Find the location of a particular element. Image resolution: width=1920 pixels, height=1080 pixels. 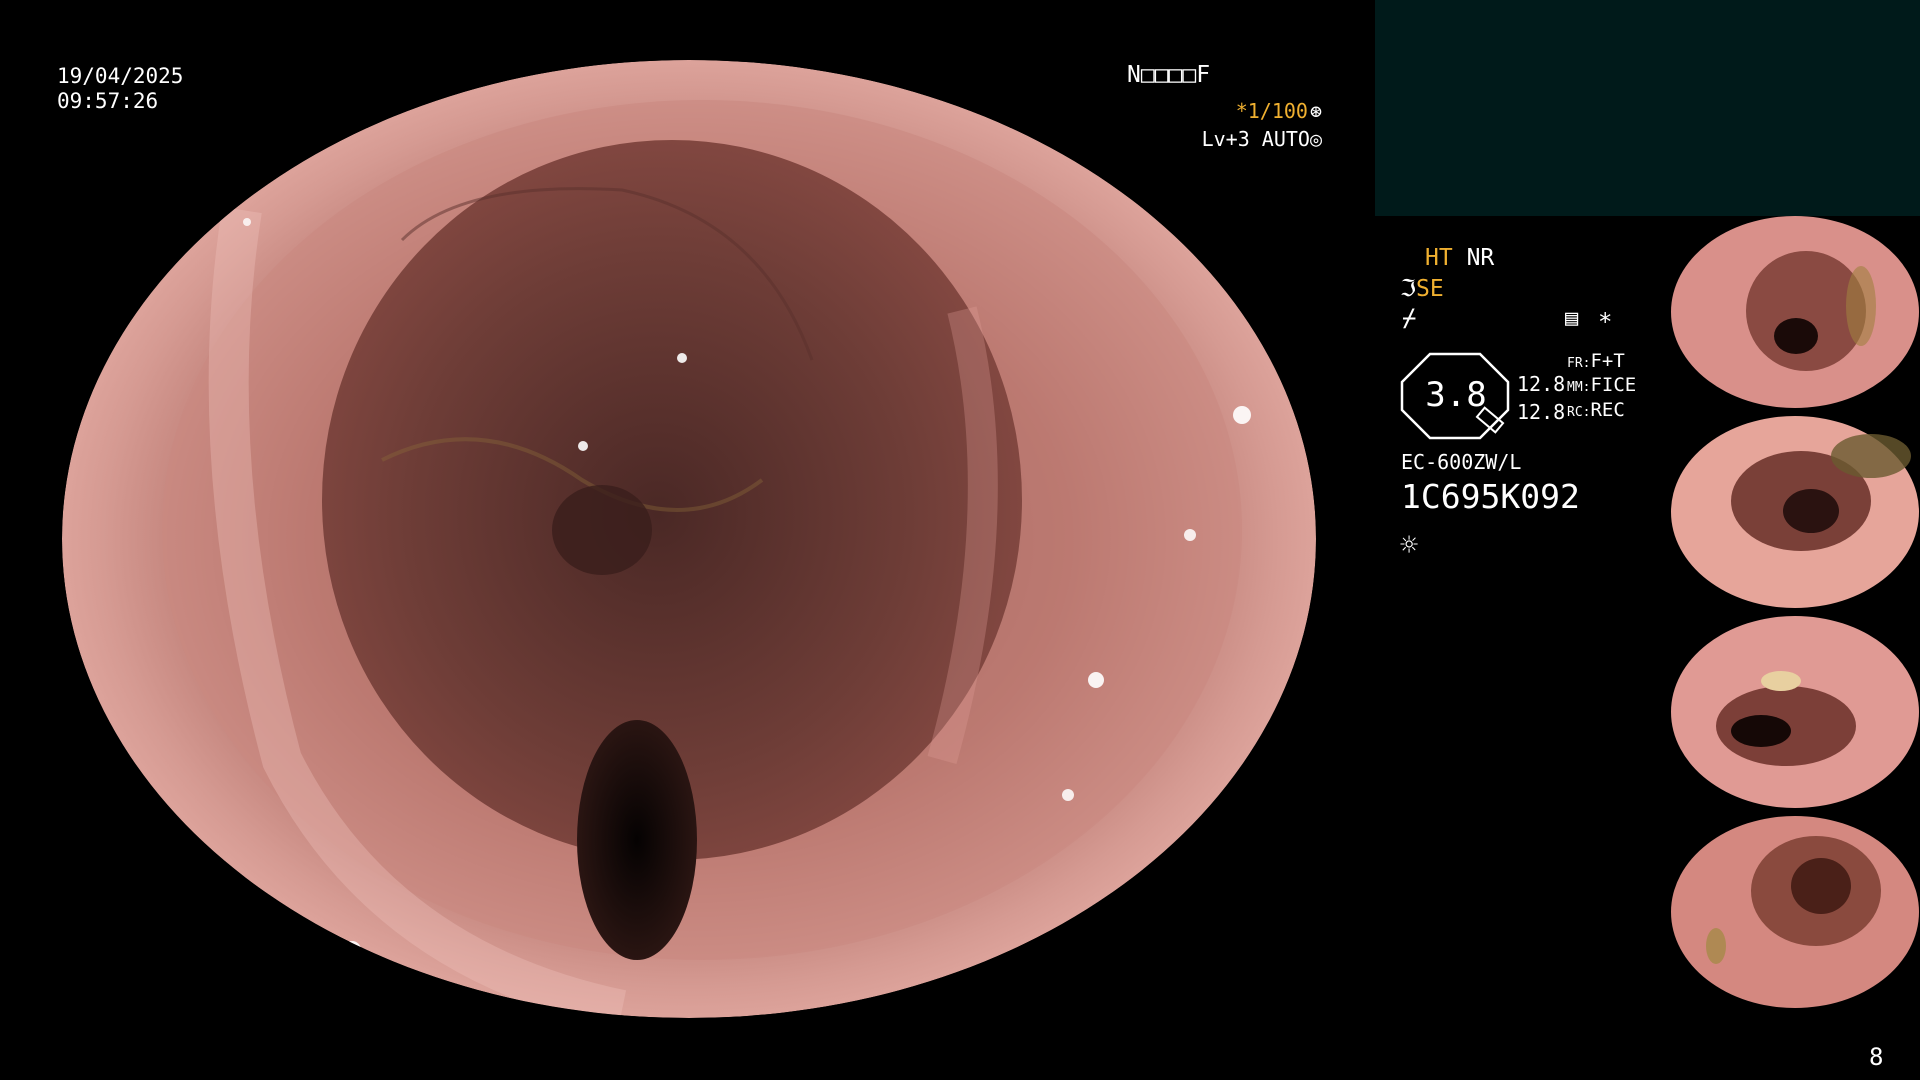

value-2: 12.8 is located at coordinates (1541, 412).